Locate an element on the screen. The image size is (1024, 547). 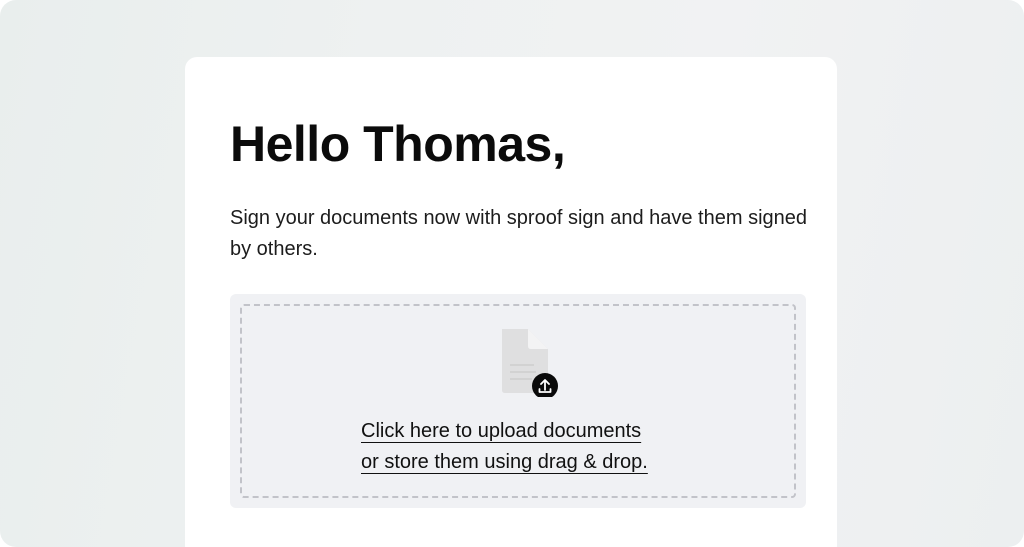
upload-link-line-2: or store them using drag & drop. is located at coordinates (521, 462).